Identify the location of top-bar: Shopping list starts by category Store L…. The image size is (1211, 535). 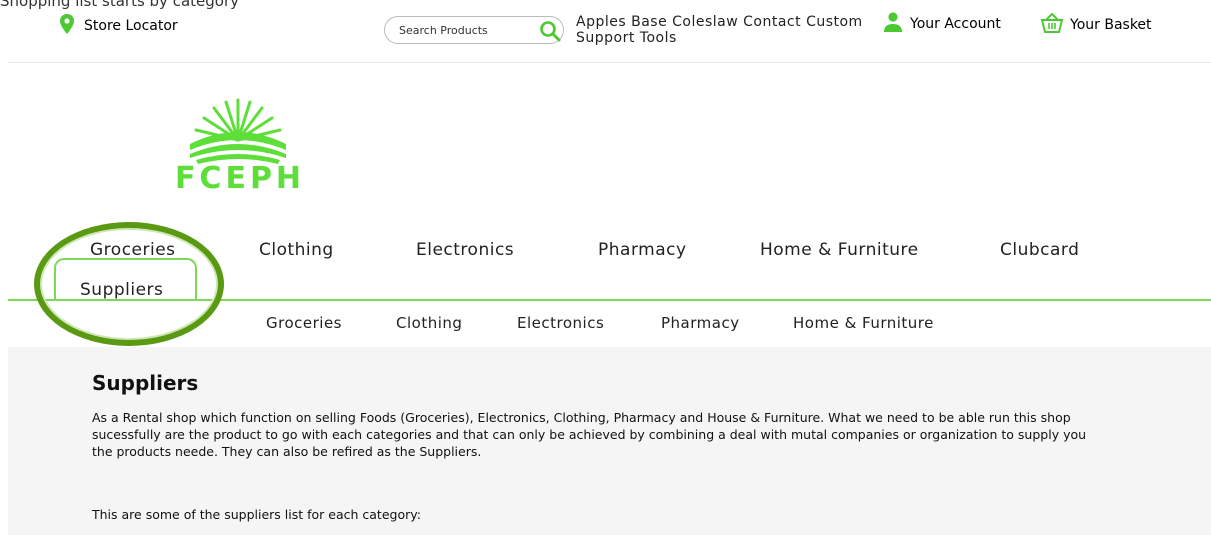
(605, 31).